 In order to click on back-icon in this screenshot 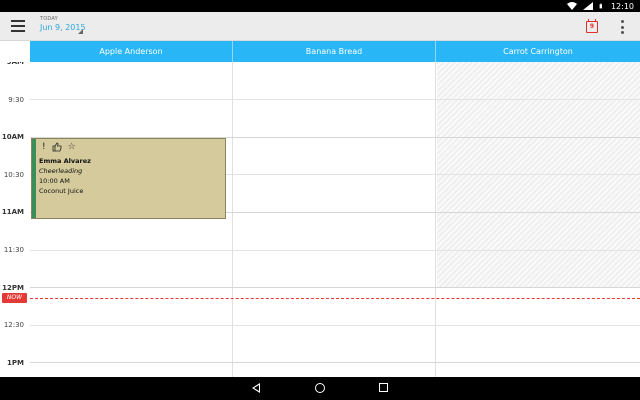, I will do `click(256, 388)`.